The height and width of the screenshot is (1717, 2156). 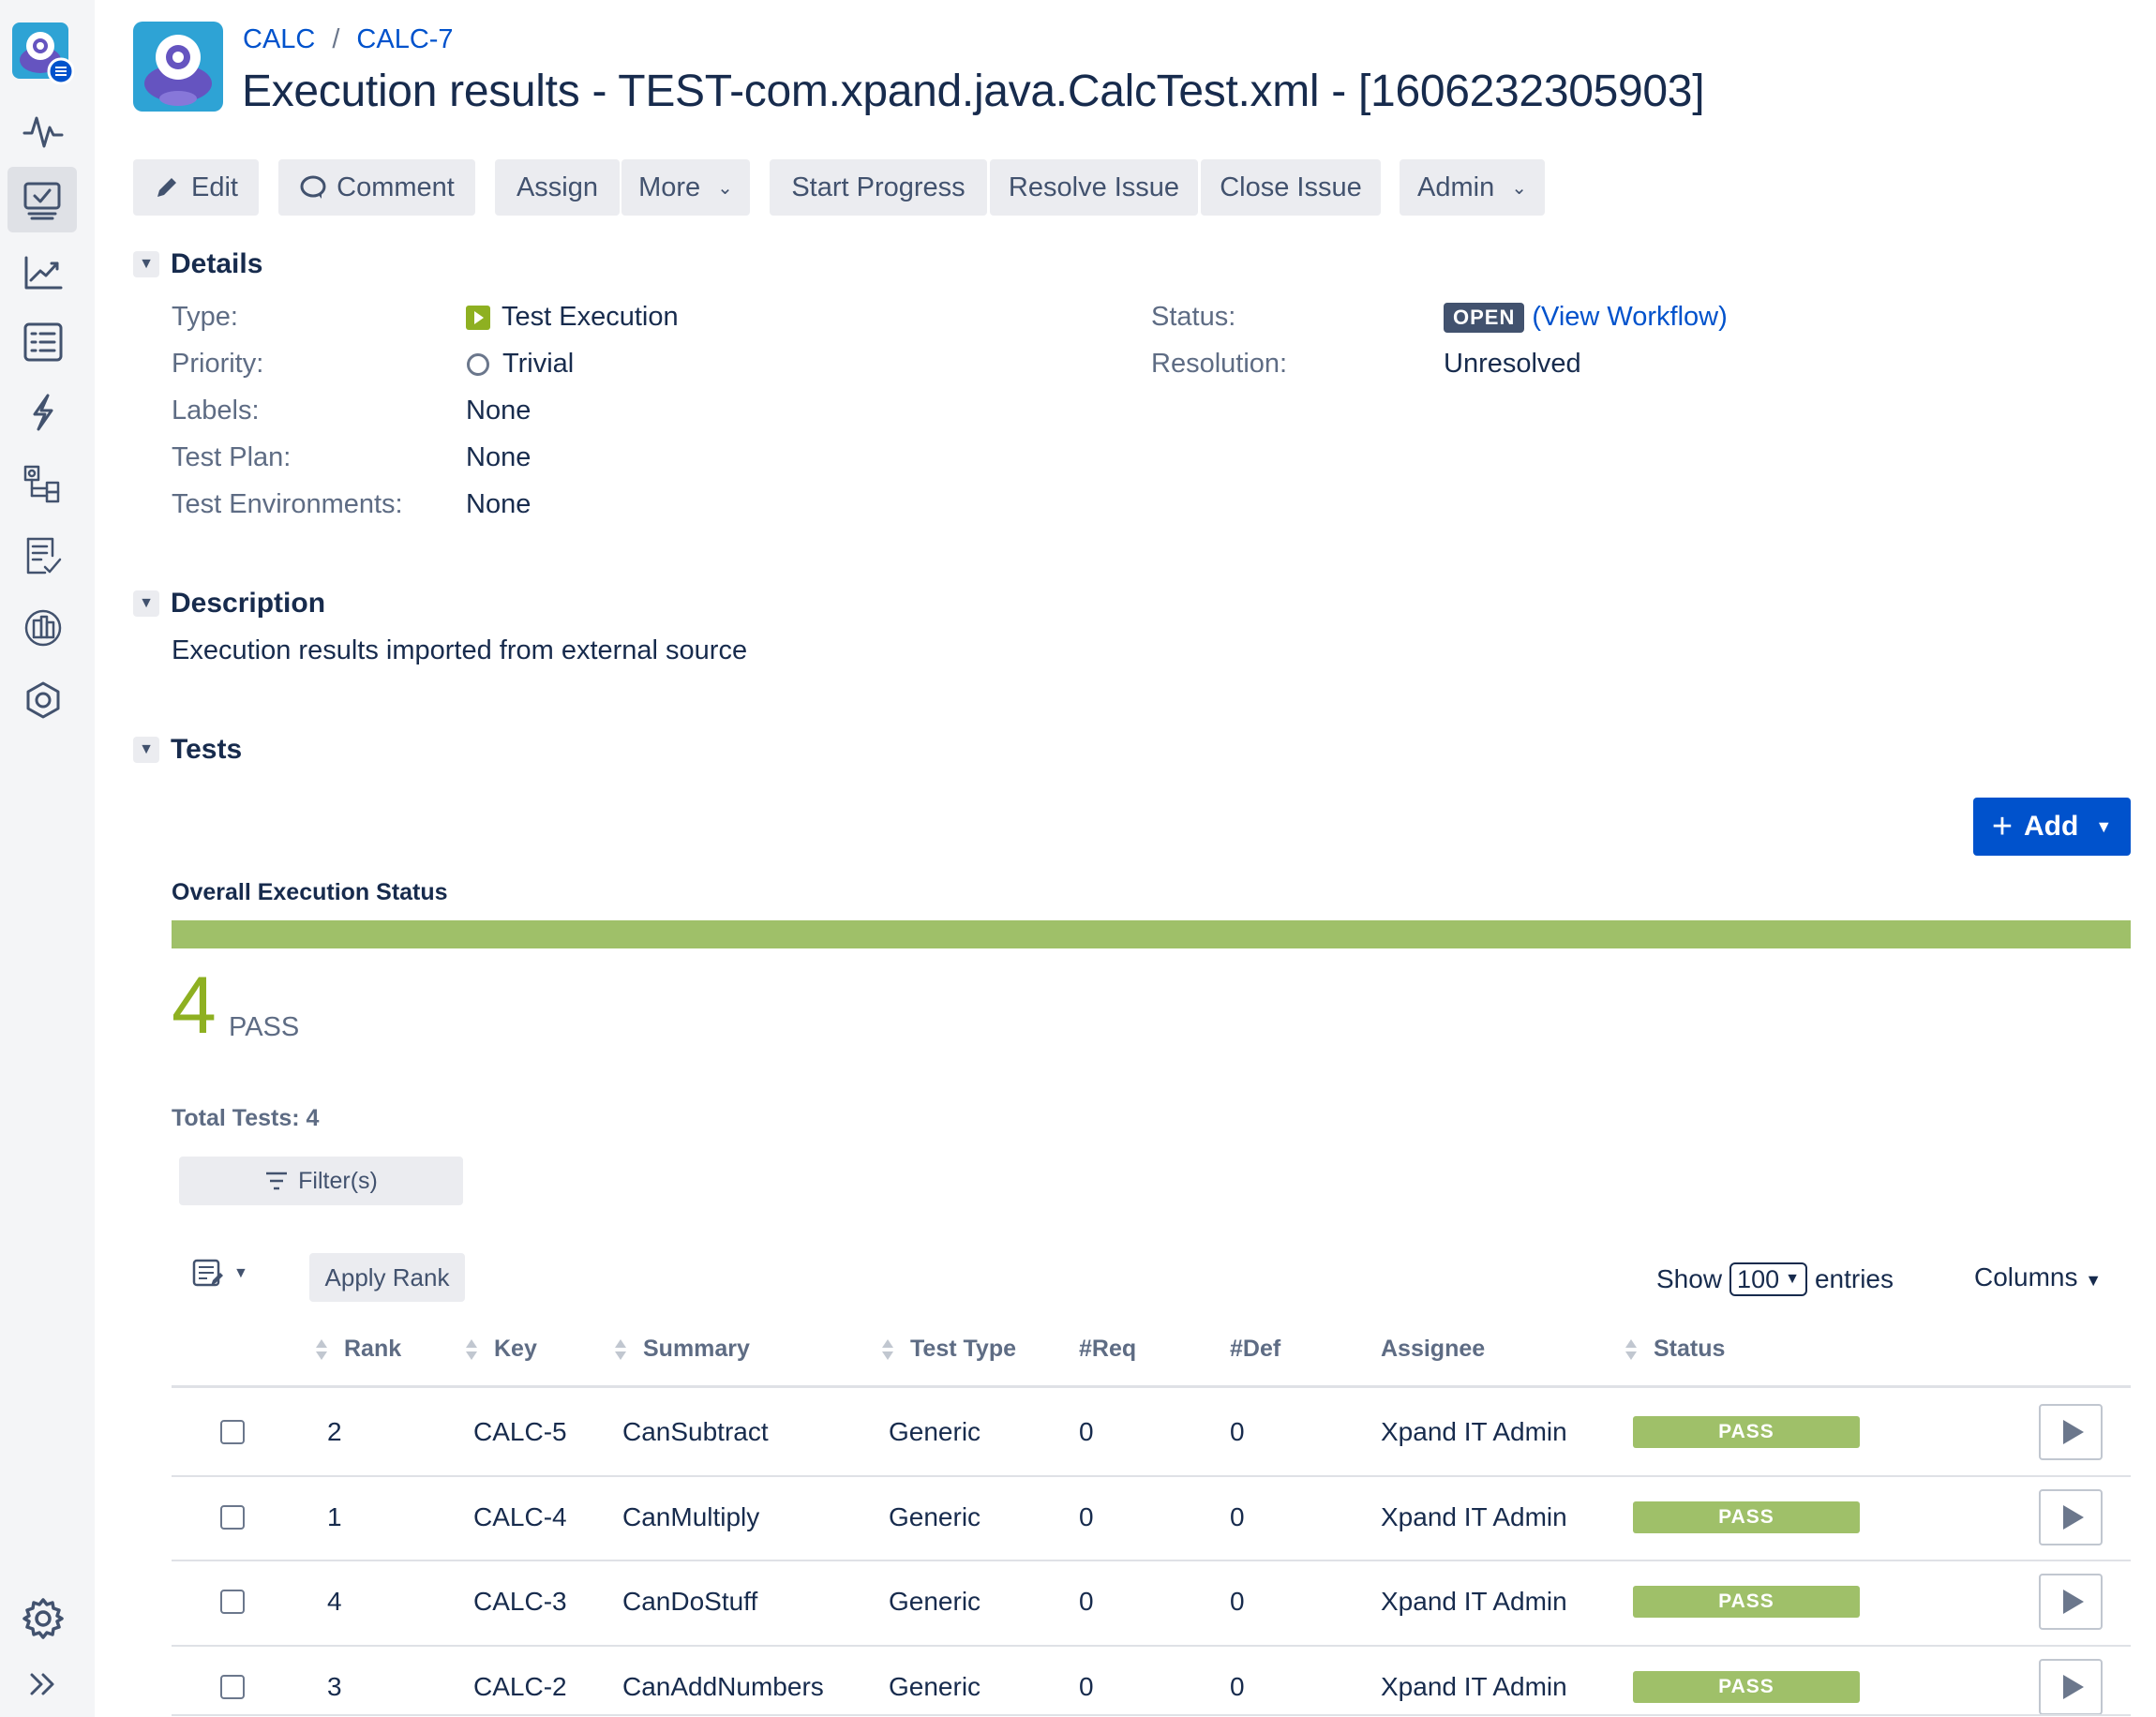 What do you see at coordinates (277, 1181) in the screenshot?
I see `filter-icon` at bounding box center [277, 1181].